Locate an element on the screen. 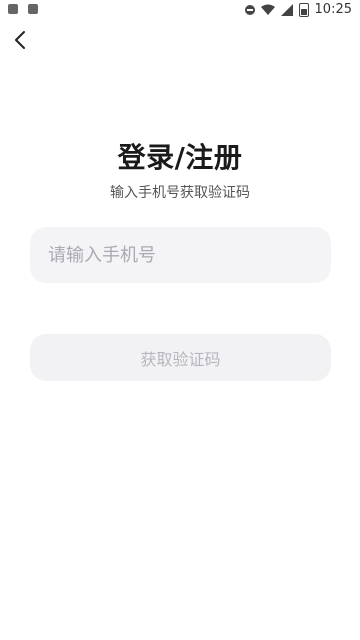  chevron-left-icon is located at coordinates (20, 40).